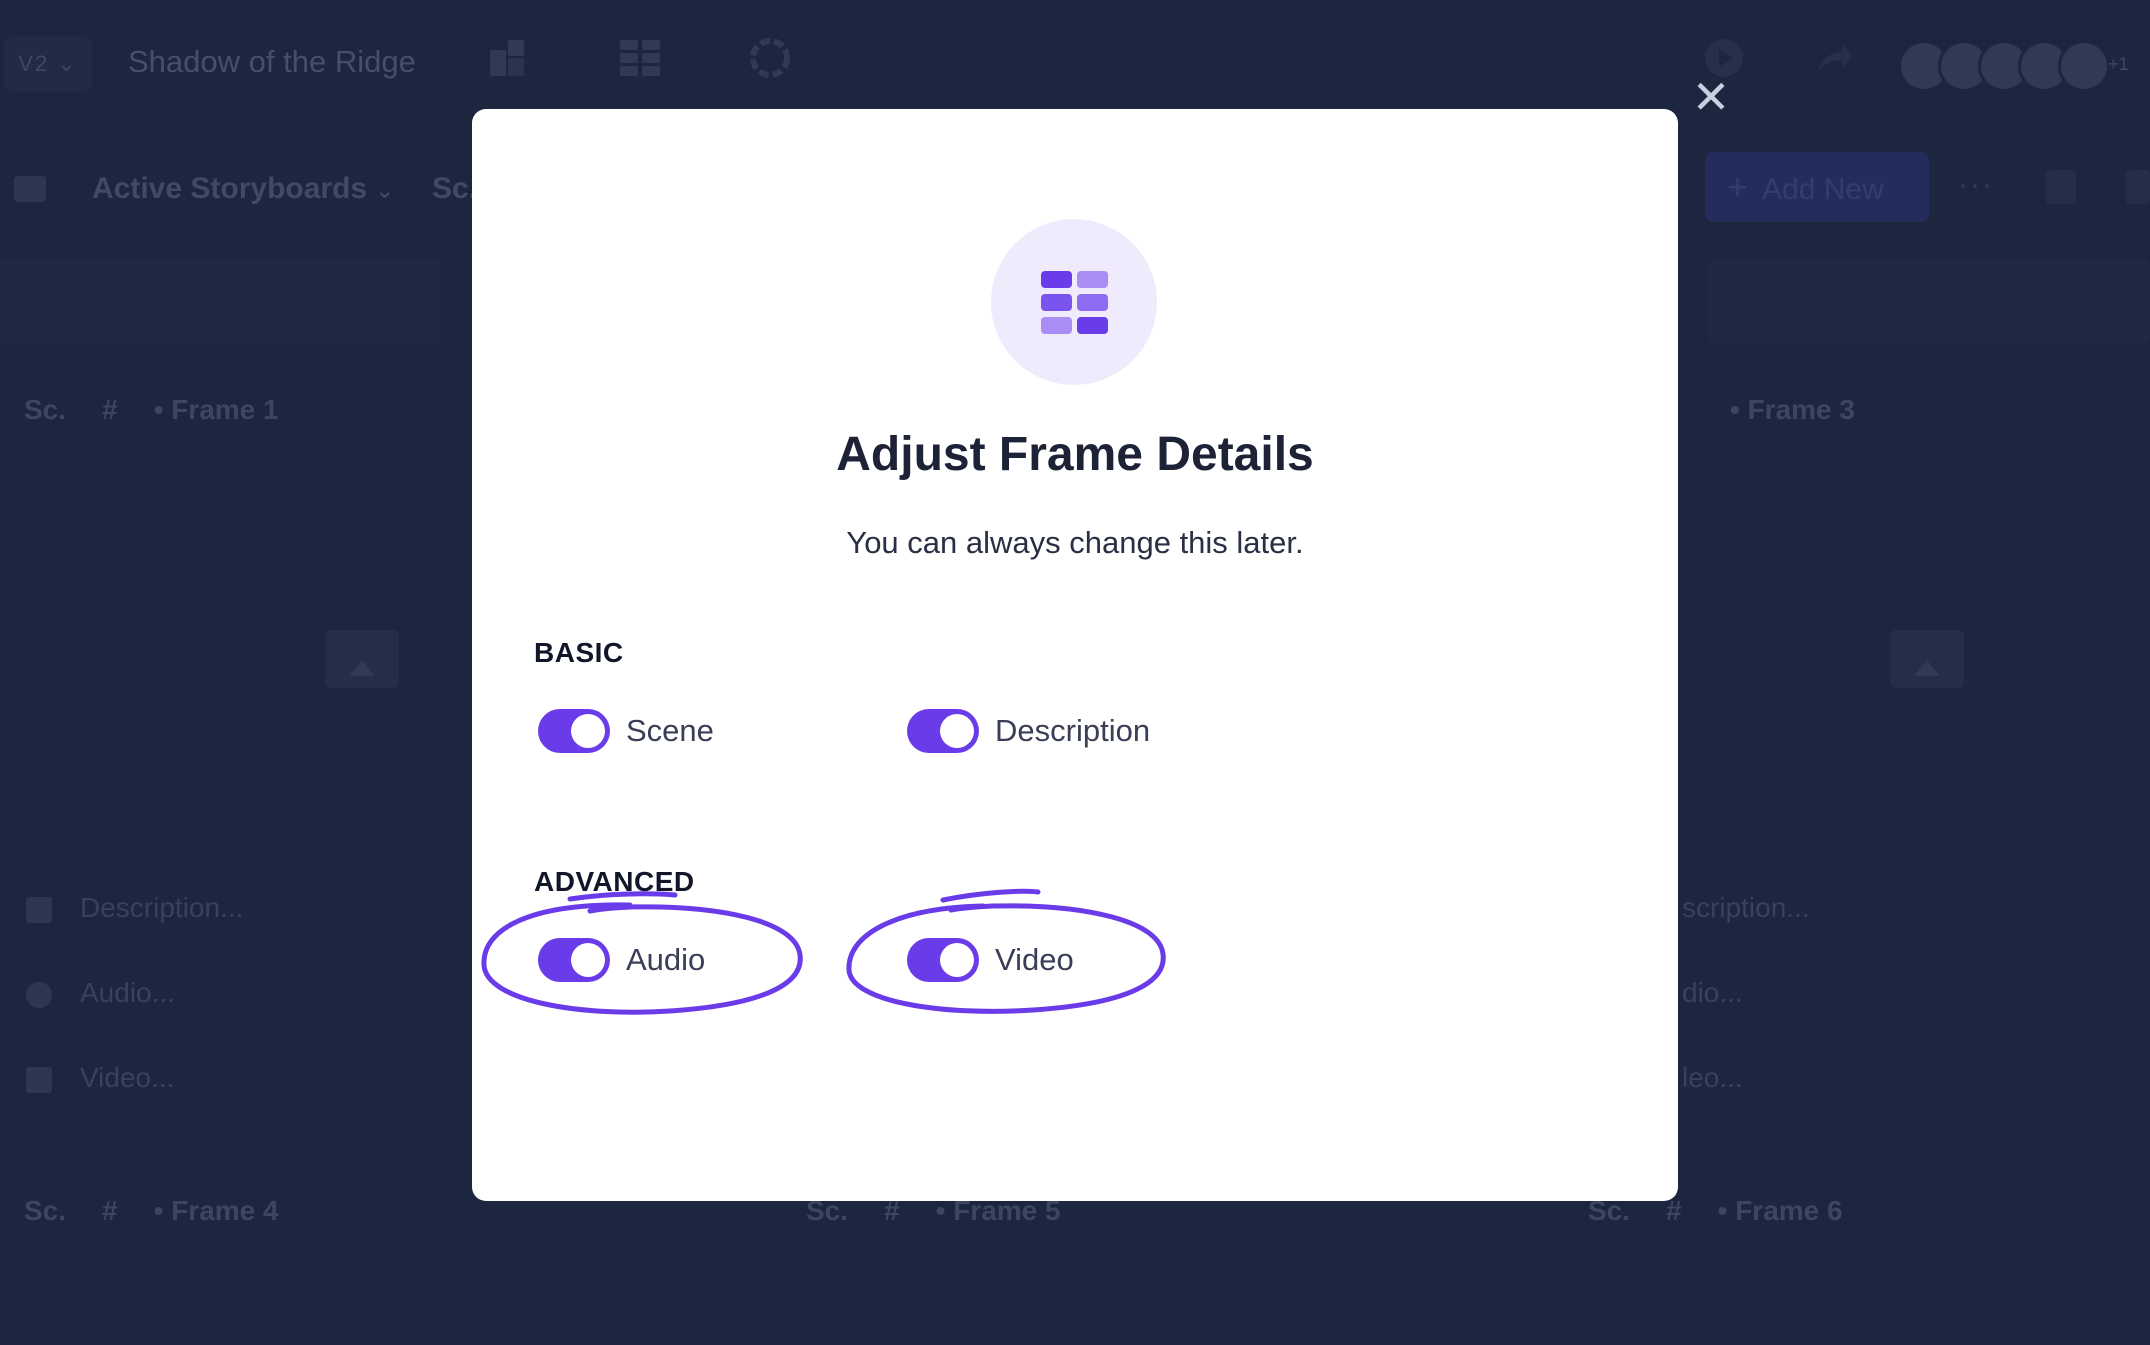 The image size is (2150, 1345). I want to click on frame-grid-icon-badge, so click(1074, 302).